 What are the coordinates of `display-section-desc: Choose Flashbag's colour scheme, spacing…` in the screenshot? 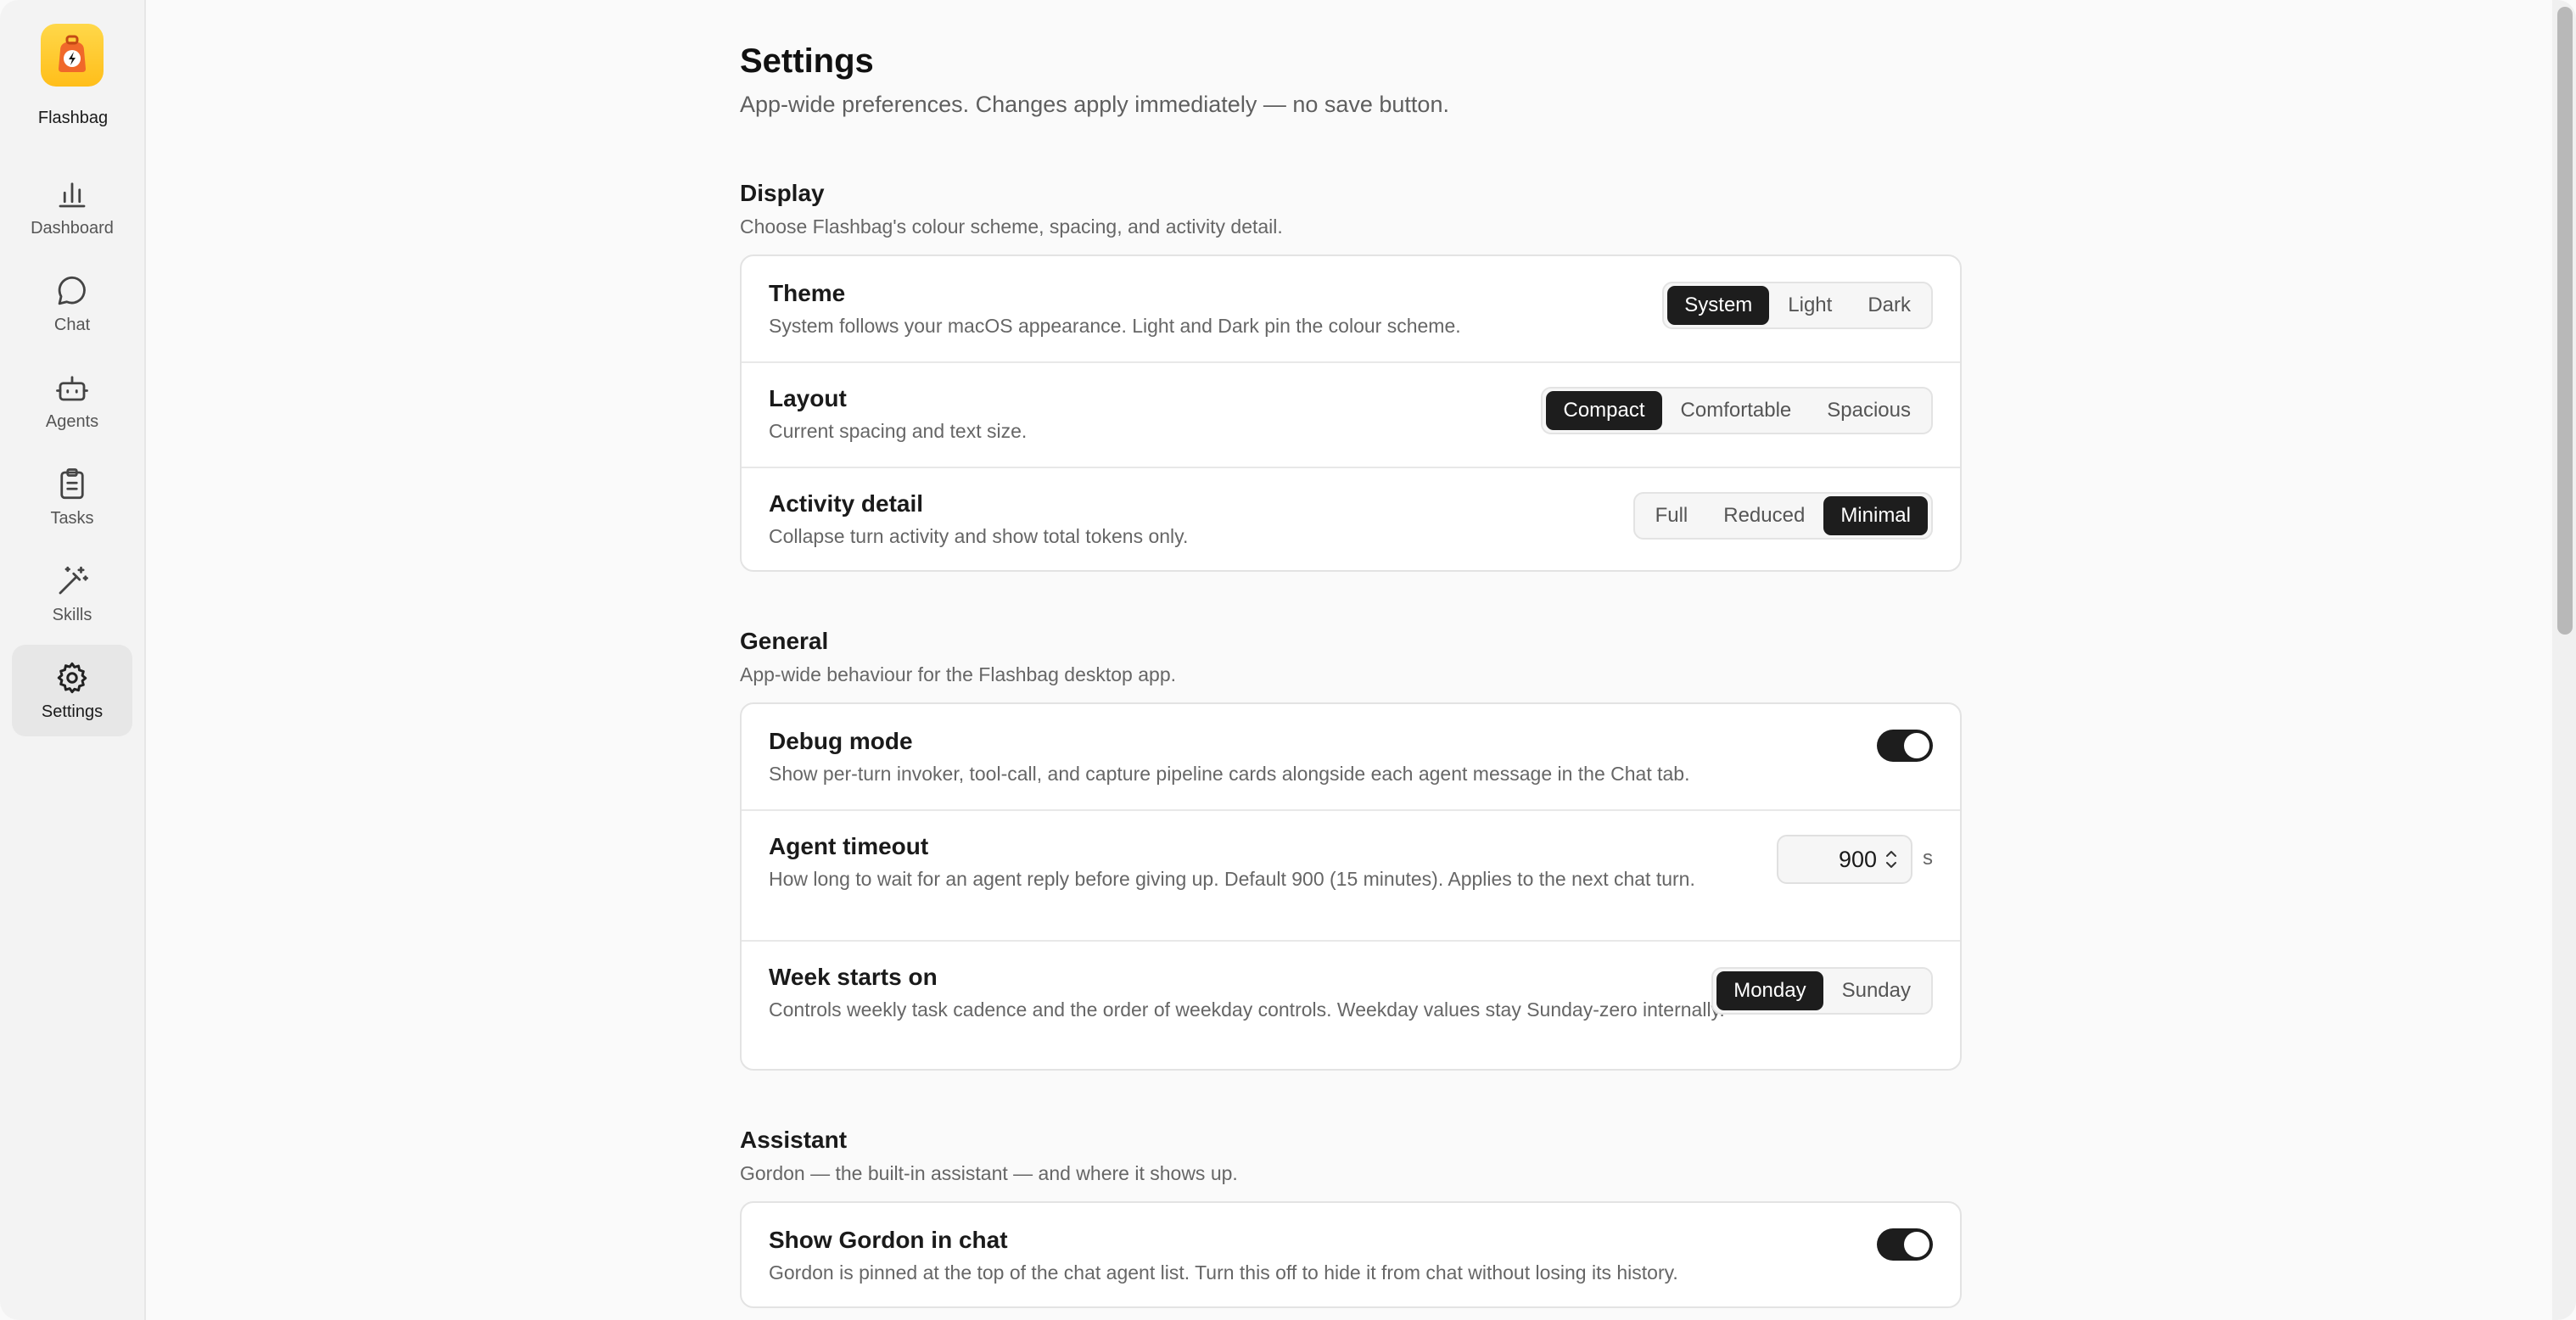 It's located at (1011, 226).